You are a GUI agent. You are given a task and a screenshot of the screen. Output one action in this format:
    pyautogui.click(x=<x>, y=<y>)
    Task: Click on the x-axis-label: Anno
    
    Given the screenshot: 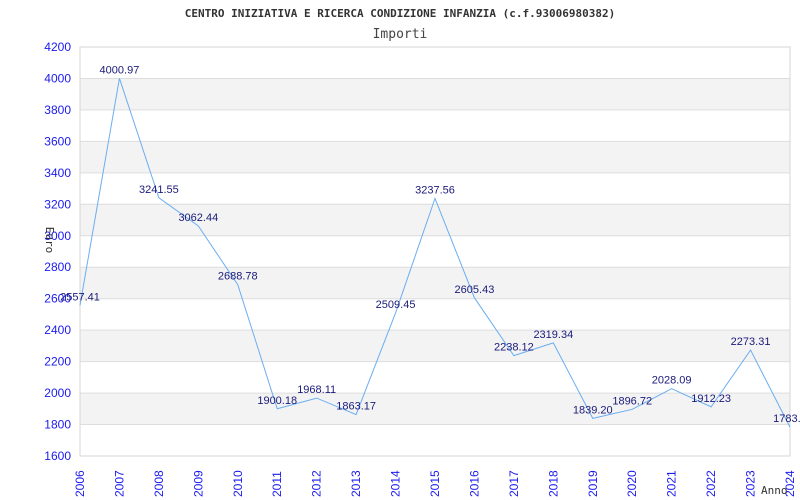 What is the action you would take?
    pyautogui.click(x=774, y=490)
    